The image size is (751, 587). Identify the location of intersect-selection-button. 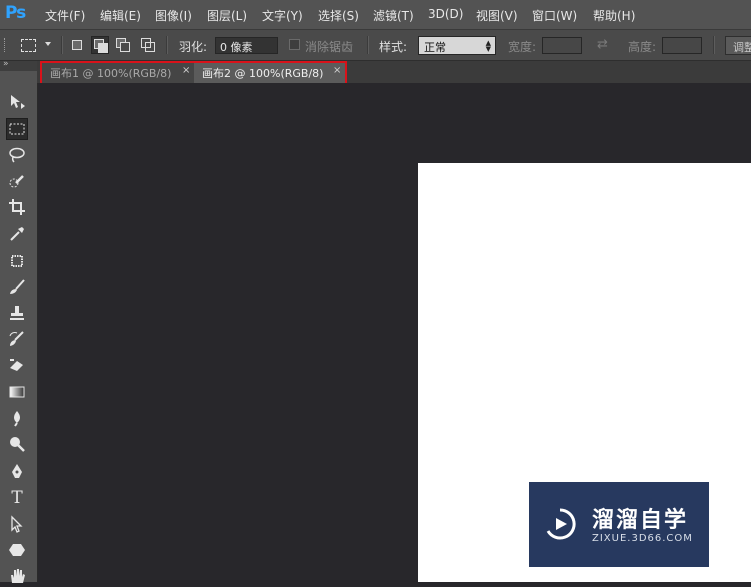
(148, 45).